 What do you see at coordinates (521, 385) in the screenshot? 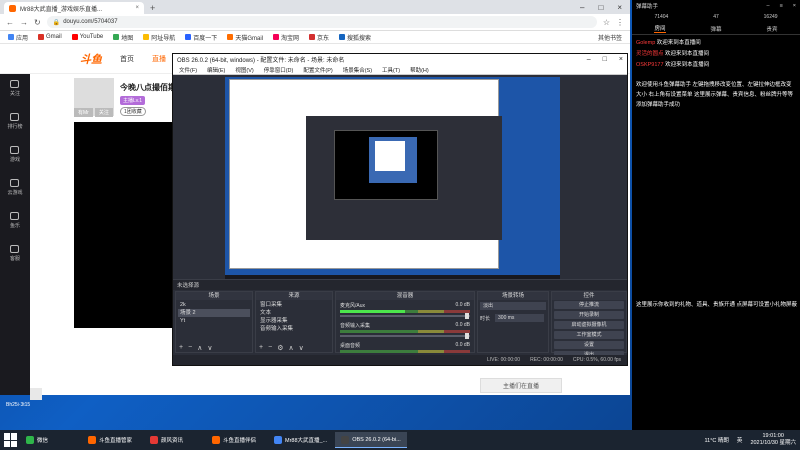
I see `follow-button: 主播们在直播` at bounding box center [521, 385].